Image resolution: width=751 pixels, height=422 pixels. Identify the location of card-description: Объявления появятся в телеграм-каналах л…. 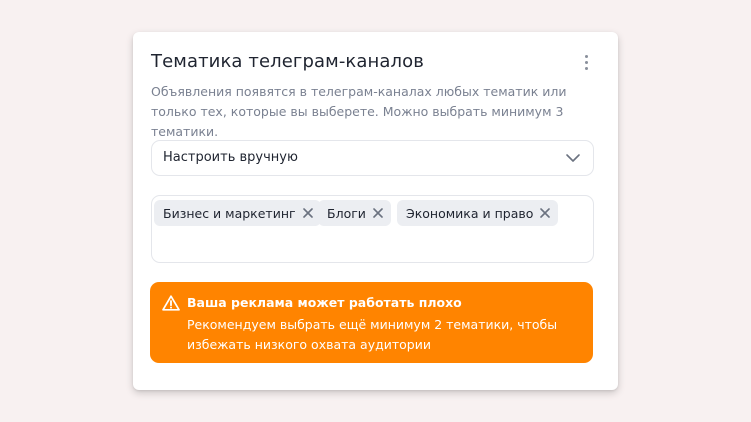
(359, 111).